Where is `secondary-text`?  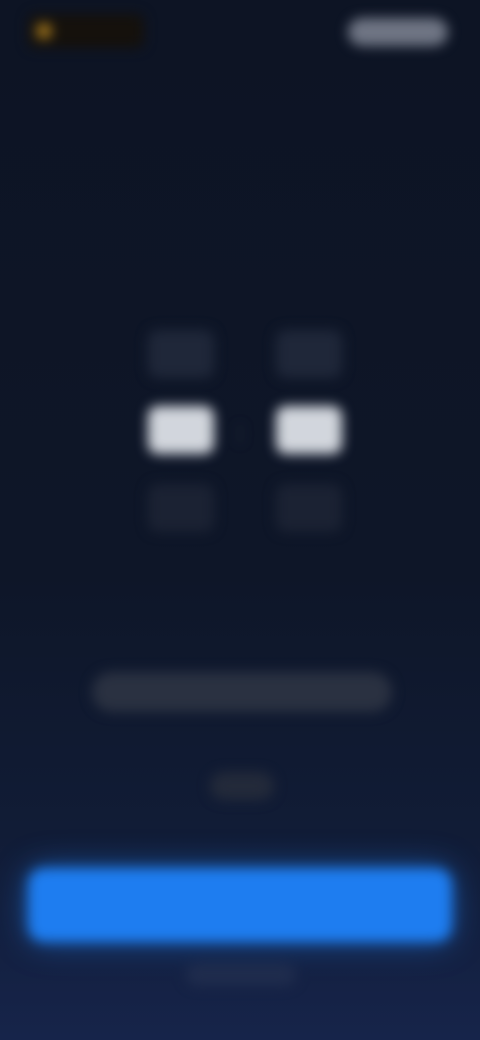
secondary-text is located at coordinates (242, 786).